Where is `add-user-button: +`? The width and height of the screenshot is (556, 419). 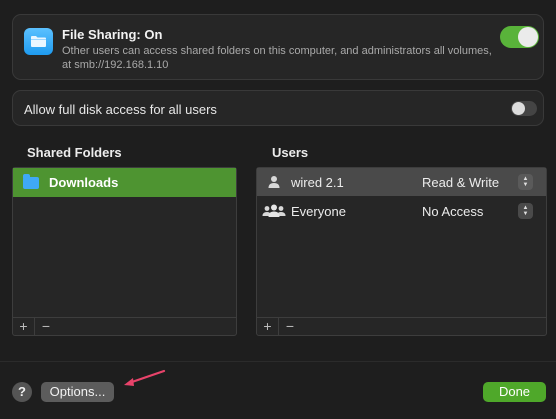
add-user-button: + is located at coordinates (268, 326).